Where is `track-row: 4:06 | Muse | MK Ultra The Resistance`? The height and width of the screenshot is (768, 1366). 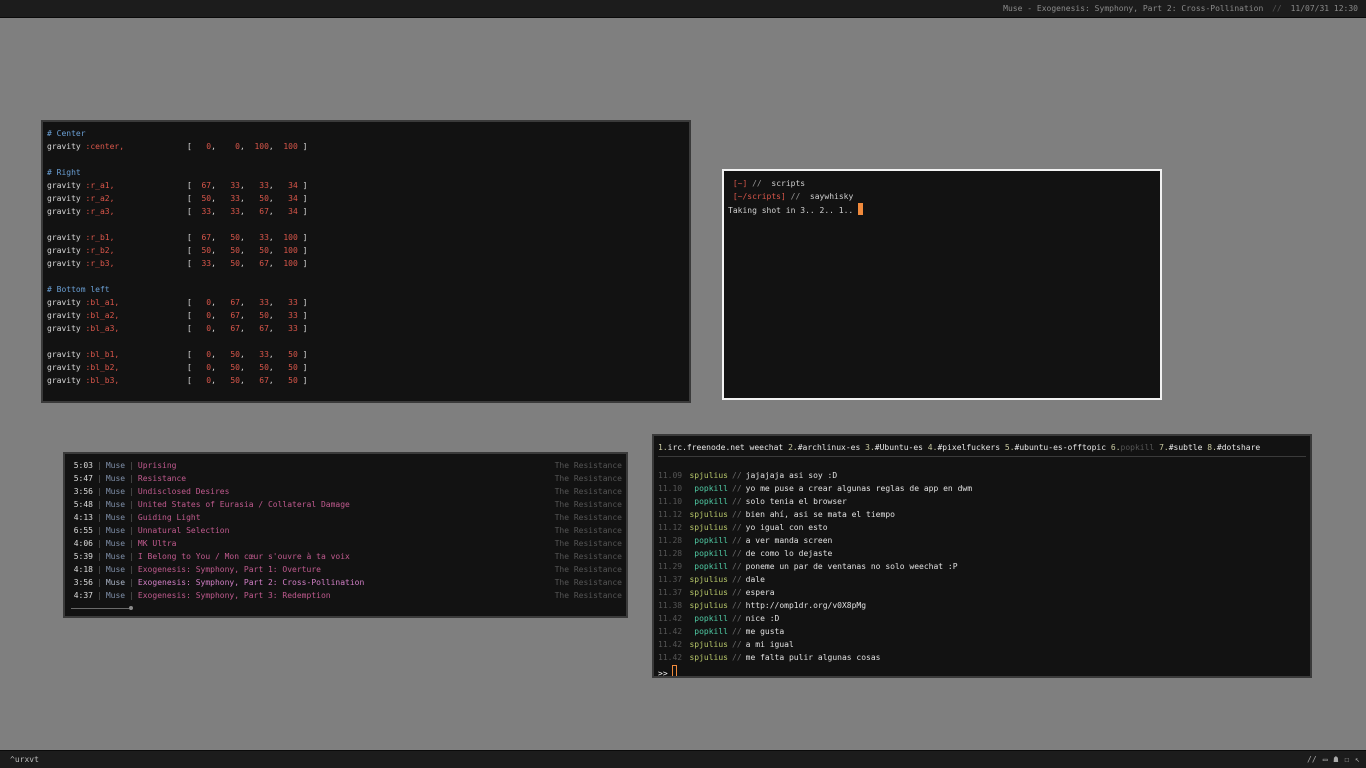 track-row: 4:06 | Muse | MK Ultra The Resistance is located at coordinates (345, 543).